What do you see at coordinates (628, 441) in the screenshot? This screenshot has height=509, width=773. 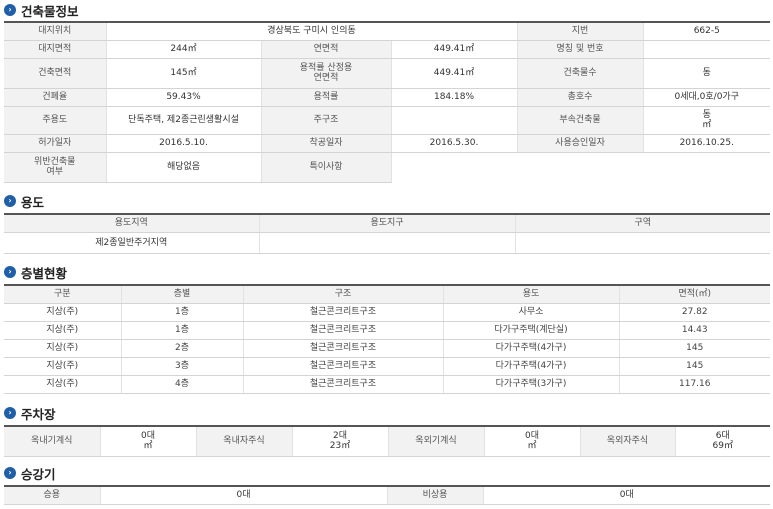 I see `outdoor-self-label: 옥외자주식` at bounding box center [628, 441].